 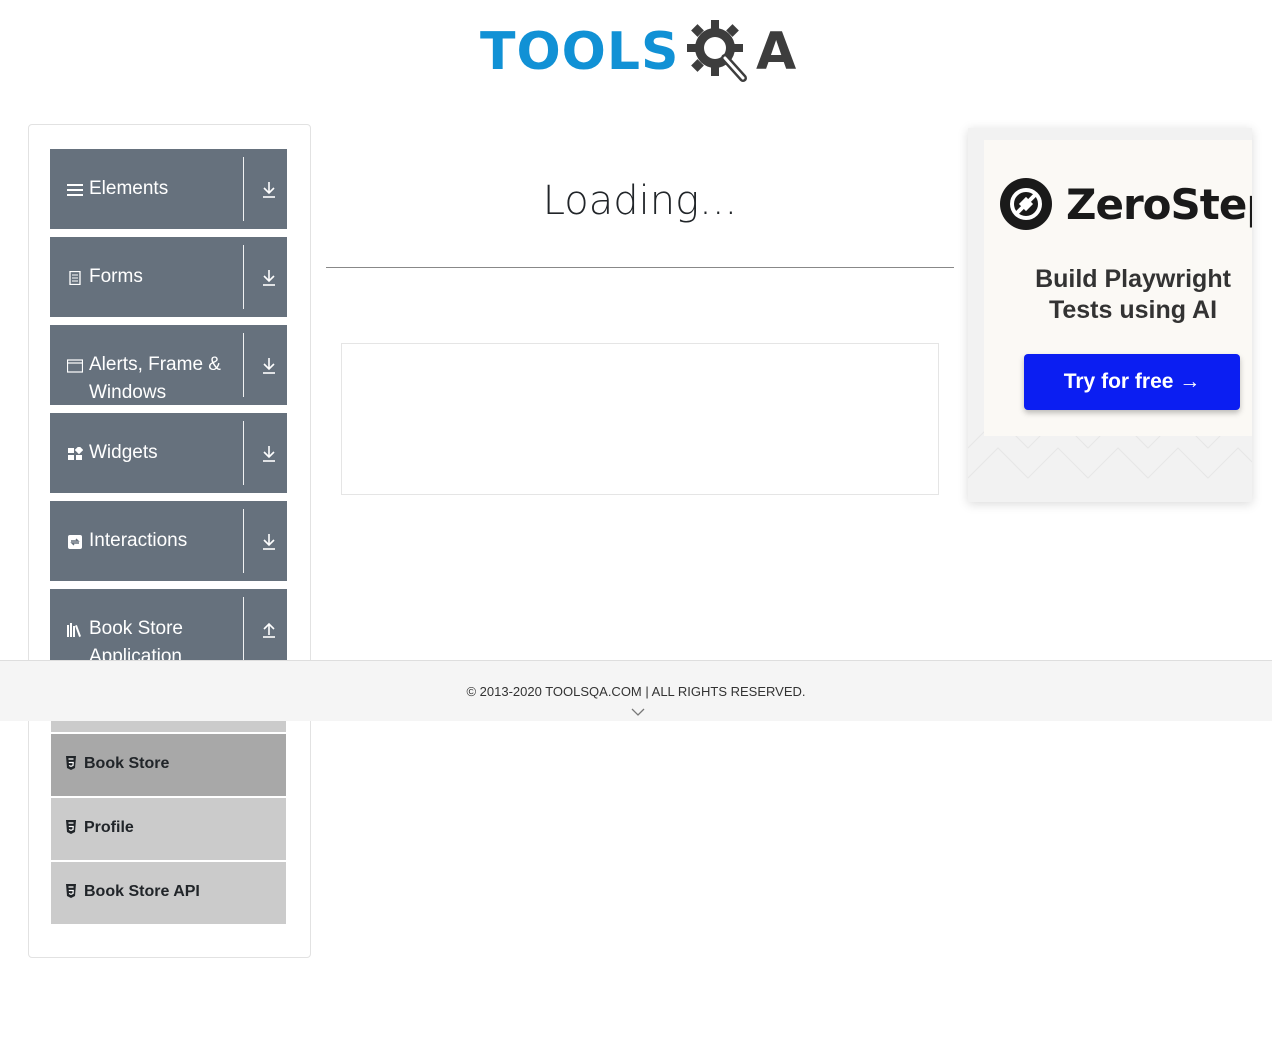 What do you see at coordinates (1133, 310) in the screenshot?
I see `ad-tagline-line2: Tests using AI` at bounding box center [1133, 310].